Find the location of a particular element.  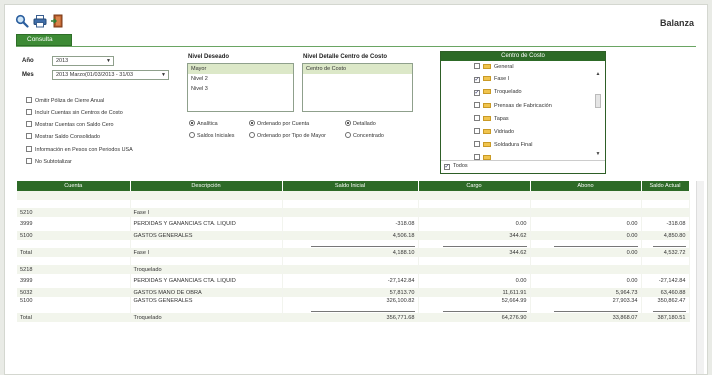

anio-select-value: 2013 is located at coordinates (62, 61).